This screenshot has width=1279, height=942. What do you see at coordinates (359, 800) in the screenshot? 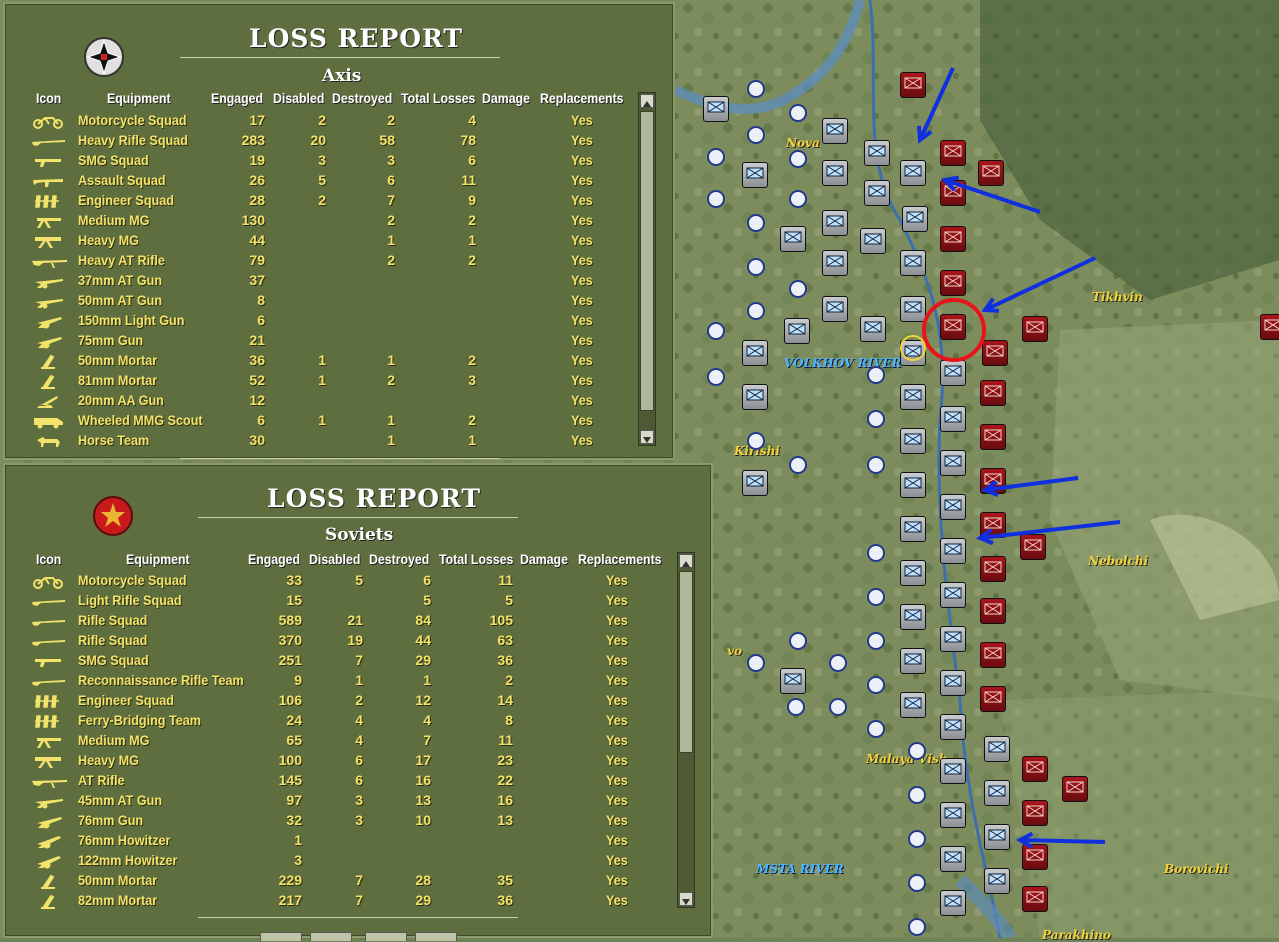
I see `disabled-value: 3` at bounding box center [359, 800].